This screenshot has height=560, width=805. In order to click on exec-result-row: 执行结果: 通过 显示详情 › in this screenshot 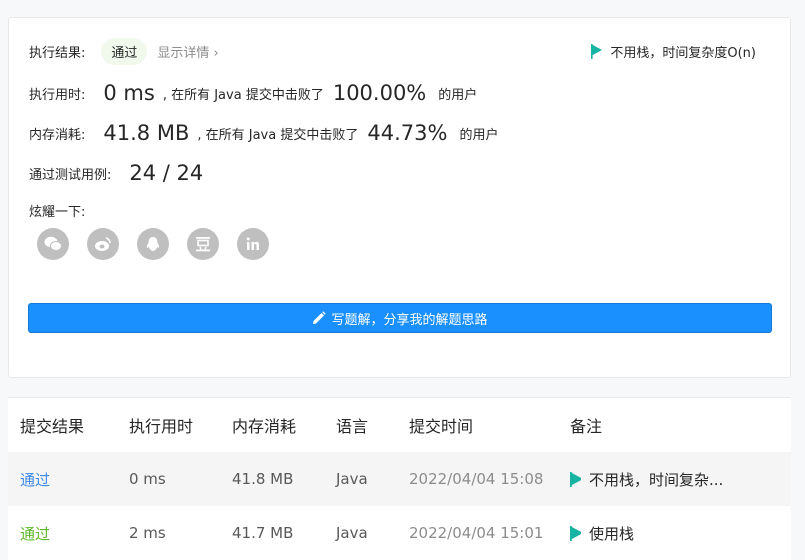, I will do `click(124, 51)`.